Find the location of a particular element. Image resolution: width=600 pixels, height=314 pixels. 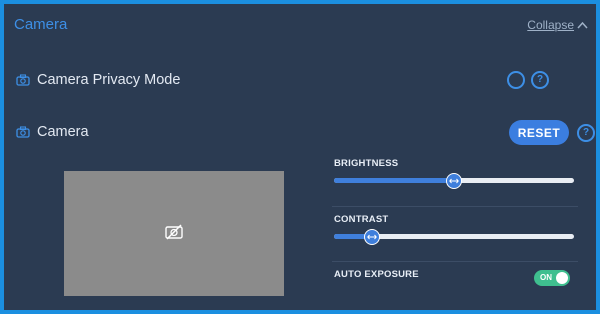

camera-help-icon: ? is located at coordinates (586, 133).